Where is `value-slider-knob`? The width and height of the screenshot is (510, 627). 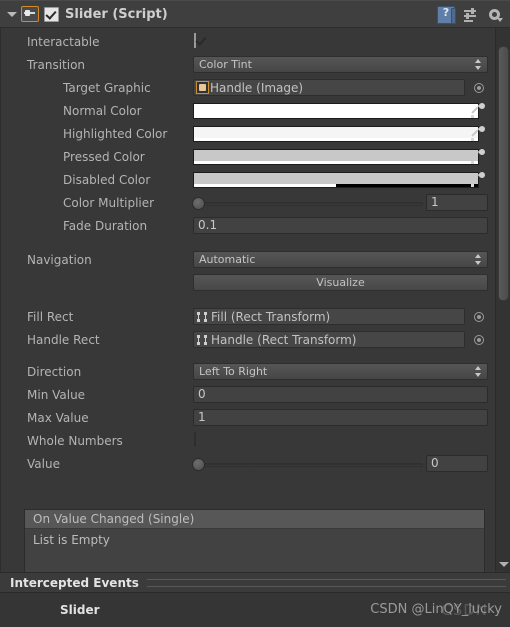
value-slider-knob is located at coordinates (198, 464).